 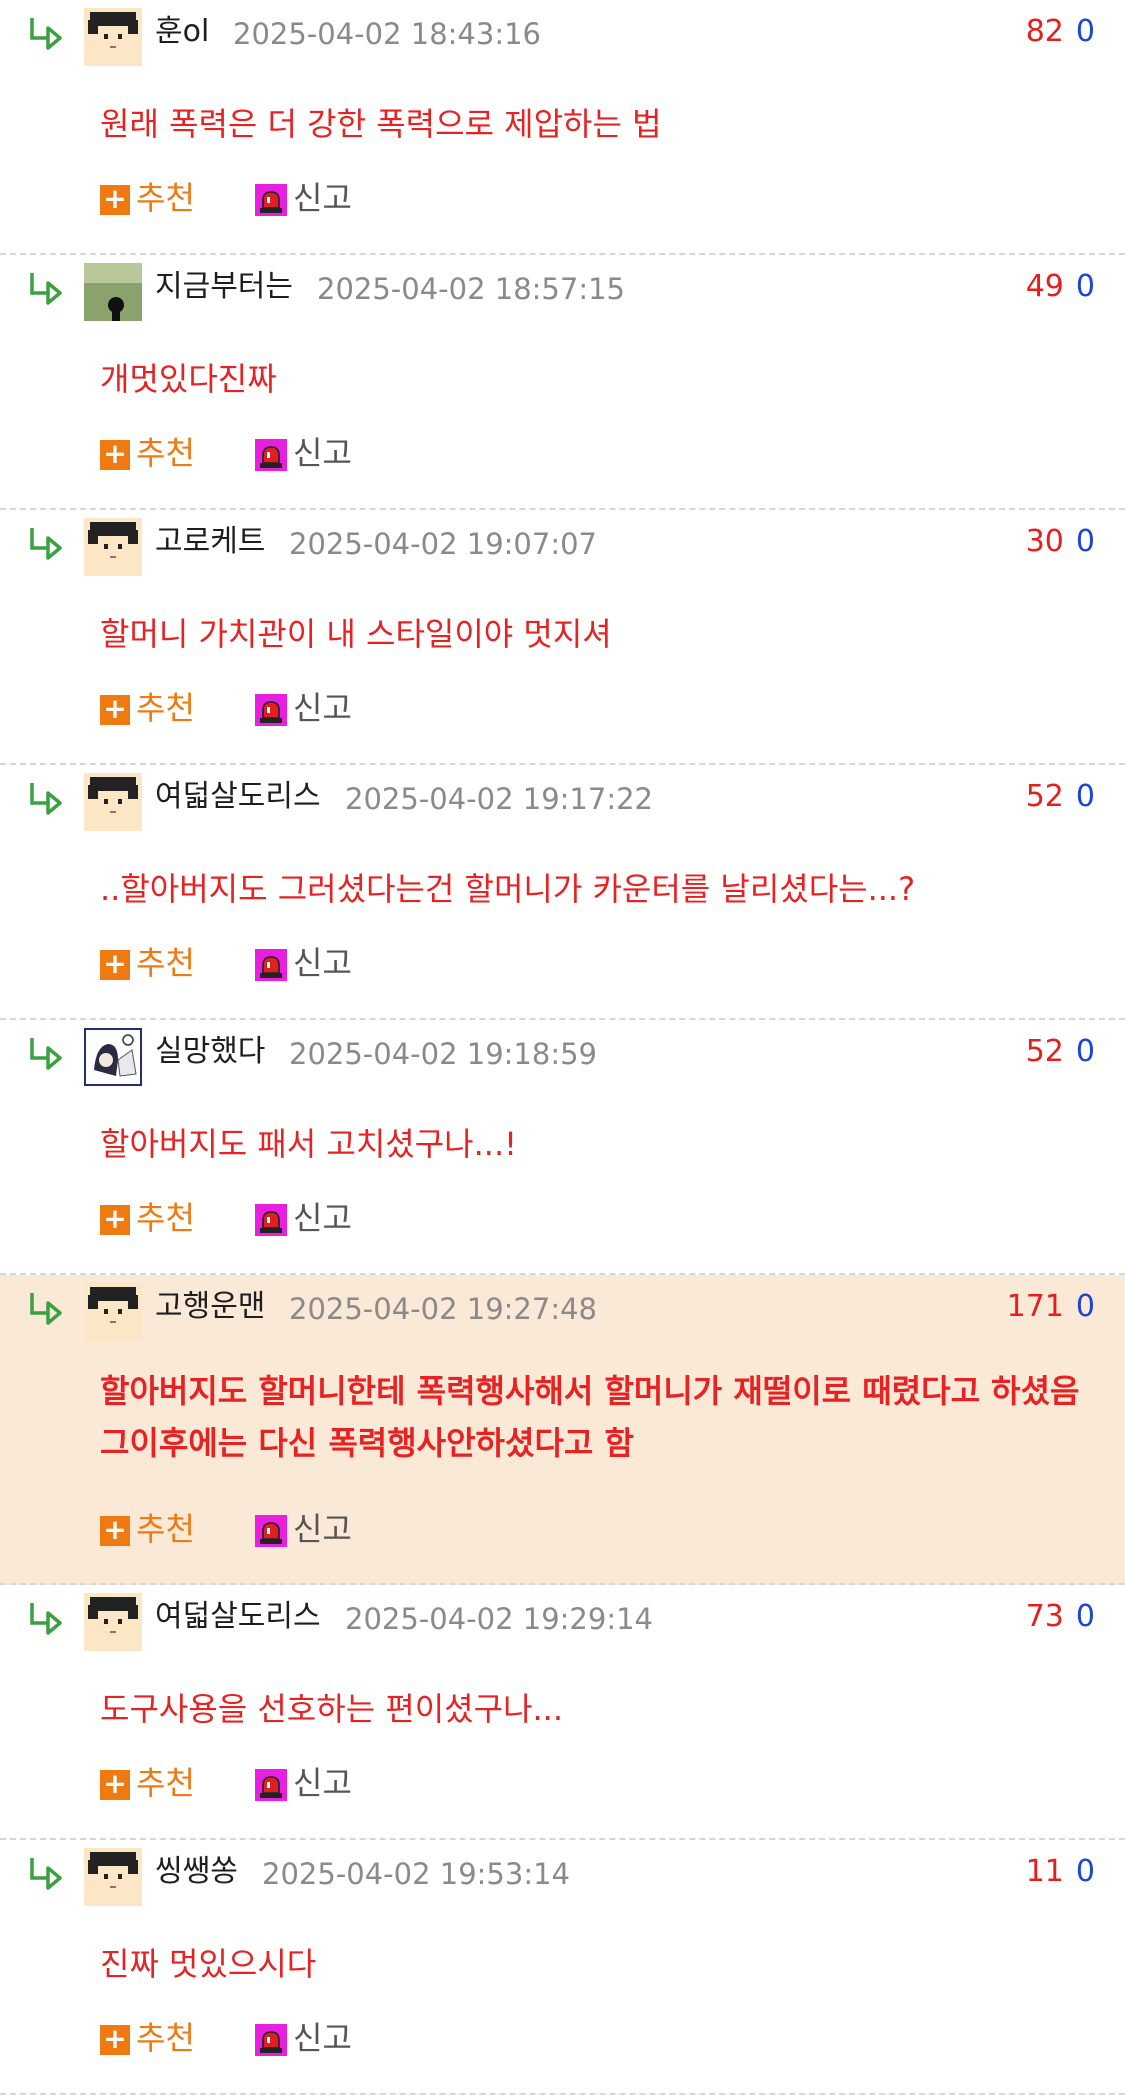 I want to click on nickname: 씽쌩쏭, so click(x=196, y=1872).